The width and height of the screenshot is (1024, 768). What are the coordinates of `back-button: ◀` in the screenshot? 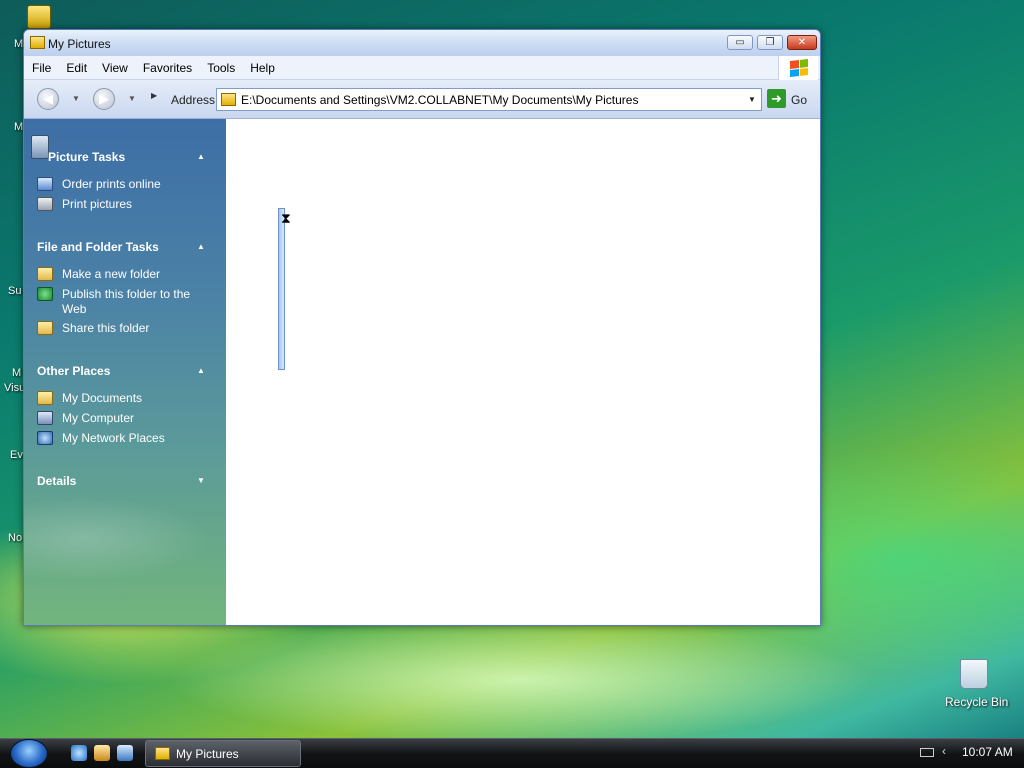 It's located at (48, 99).